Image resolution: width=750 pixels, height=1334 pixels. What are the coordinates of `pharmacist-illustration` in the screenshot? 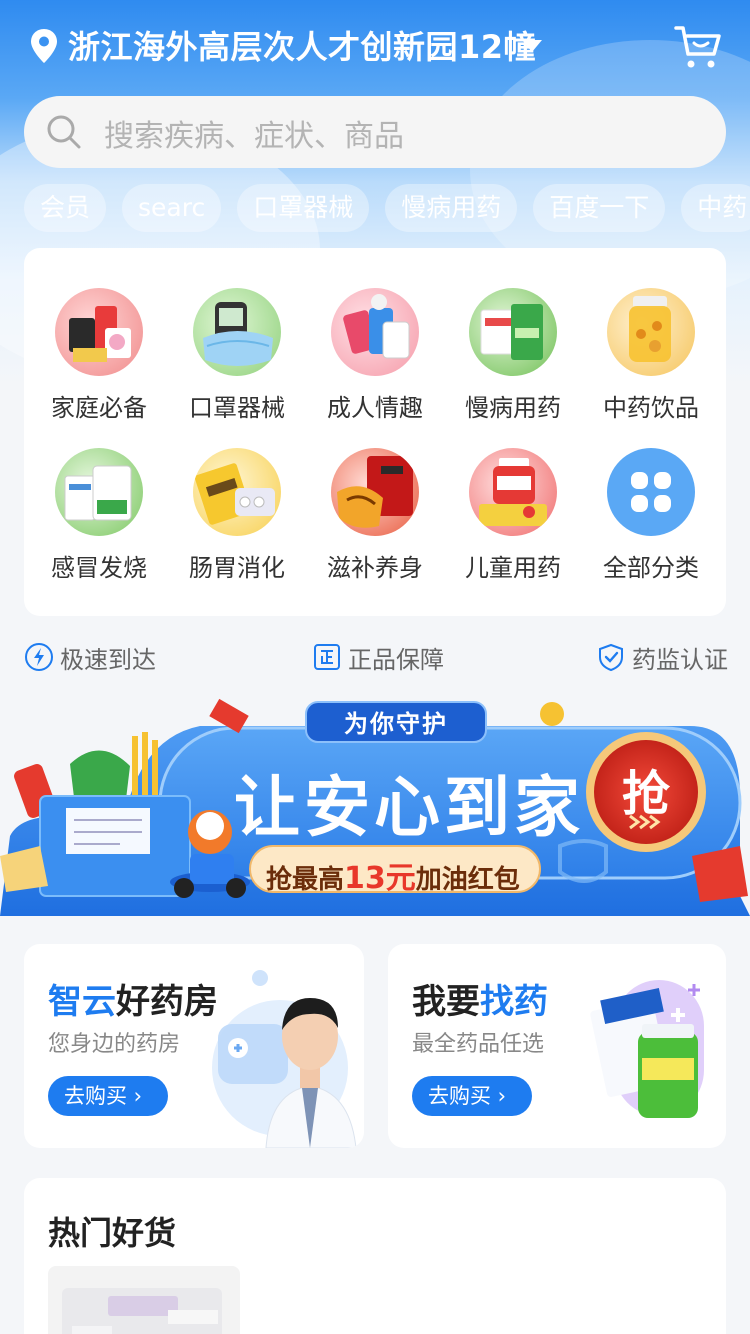 It's located at (284, 1059).